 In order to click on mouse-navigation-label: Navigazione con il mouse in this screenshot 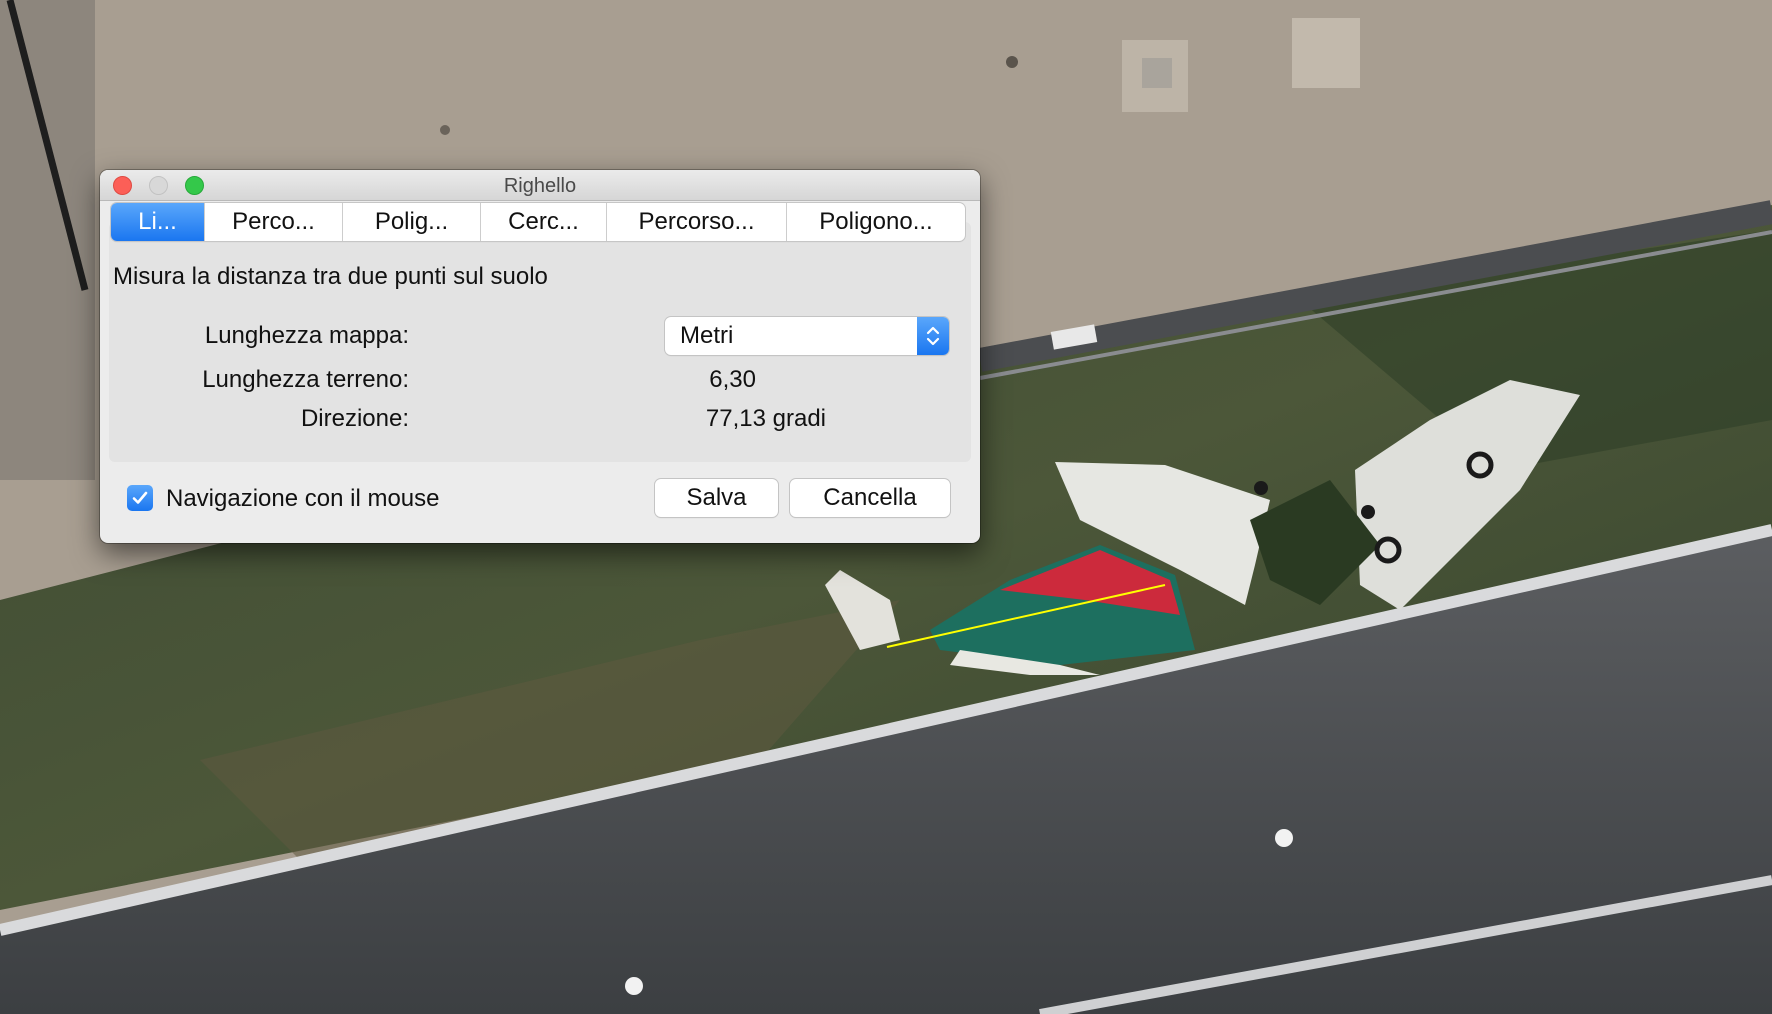, I will do `click(302, 499)`.